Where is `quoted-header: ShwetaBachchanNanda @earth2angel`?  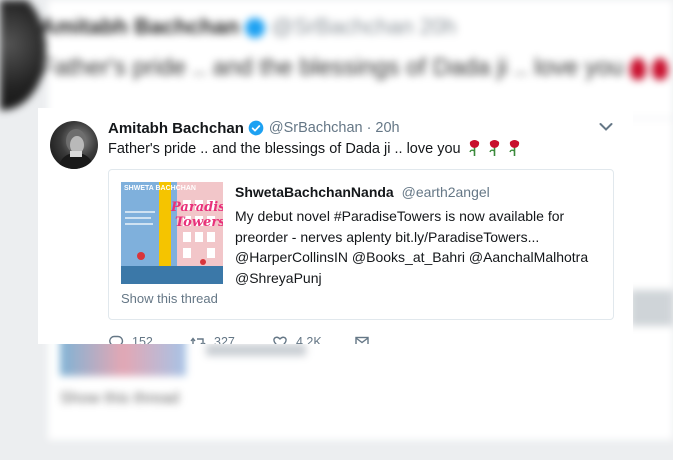 quoted-header: ShwetaBachchanNanda @earth2angel is located at coordinates (362, 192).